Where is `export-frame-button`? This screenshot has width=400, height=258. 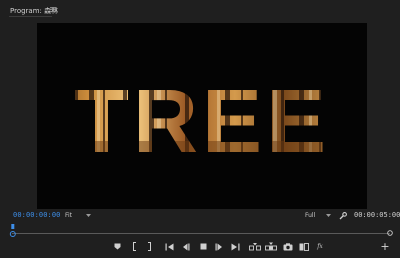
export-frame-button is located at coordinates (288, 246).